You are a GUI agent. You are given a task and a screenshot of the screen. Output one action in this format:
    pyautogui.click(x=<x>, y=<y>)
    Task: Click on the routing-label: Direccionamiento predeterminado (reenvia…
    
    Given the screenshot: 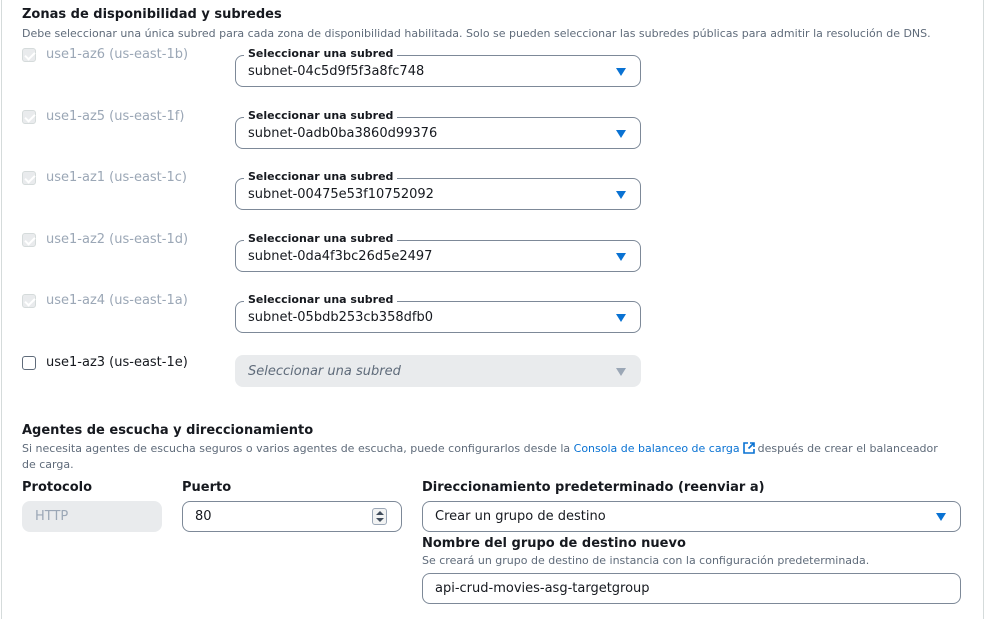 What is the action you would take?
    pyautogui.click(x=593, y=487)
    